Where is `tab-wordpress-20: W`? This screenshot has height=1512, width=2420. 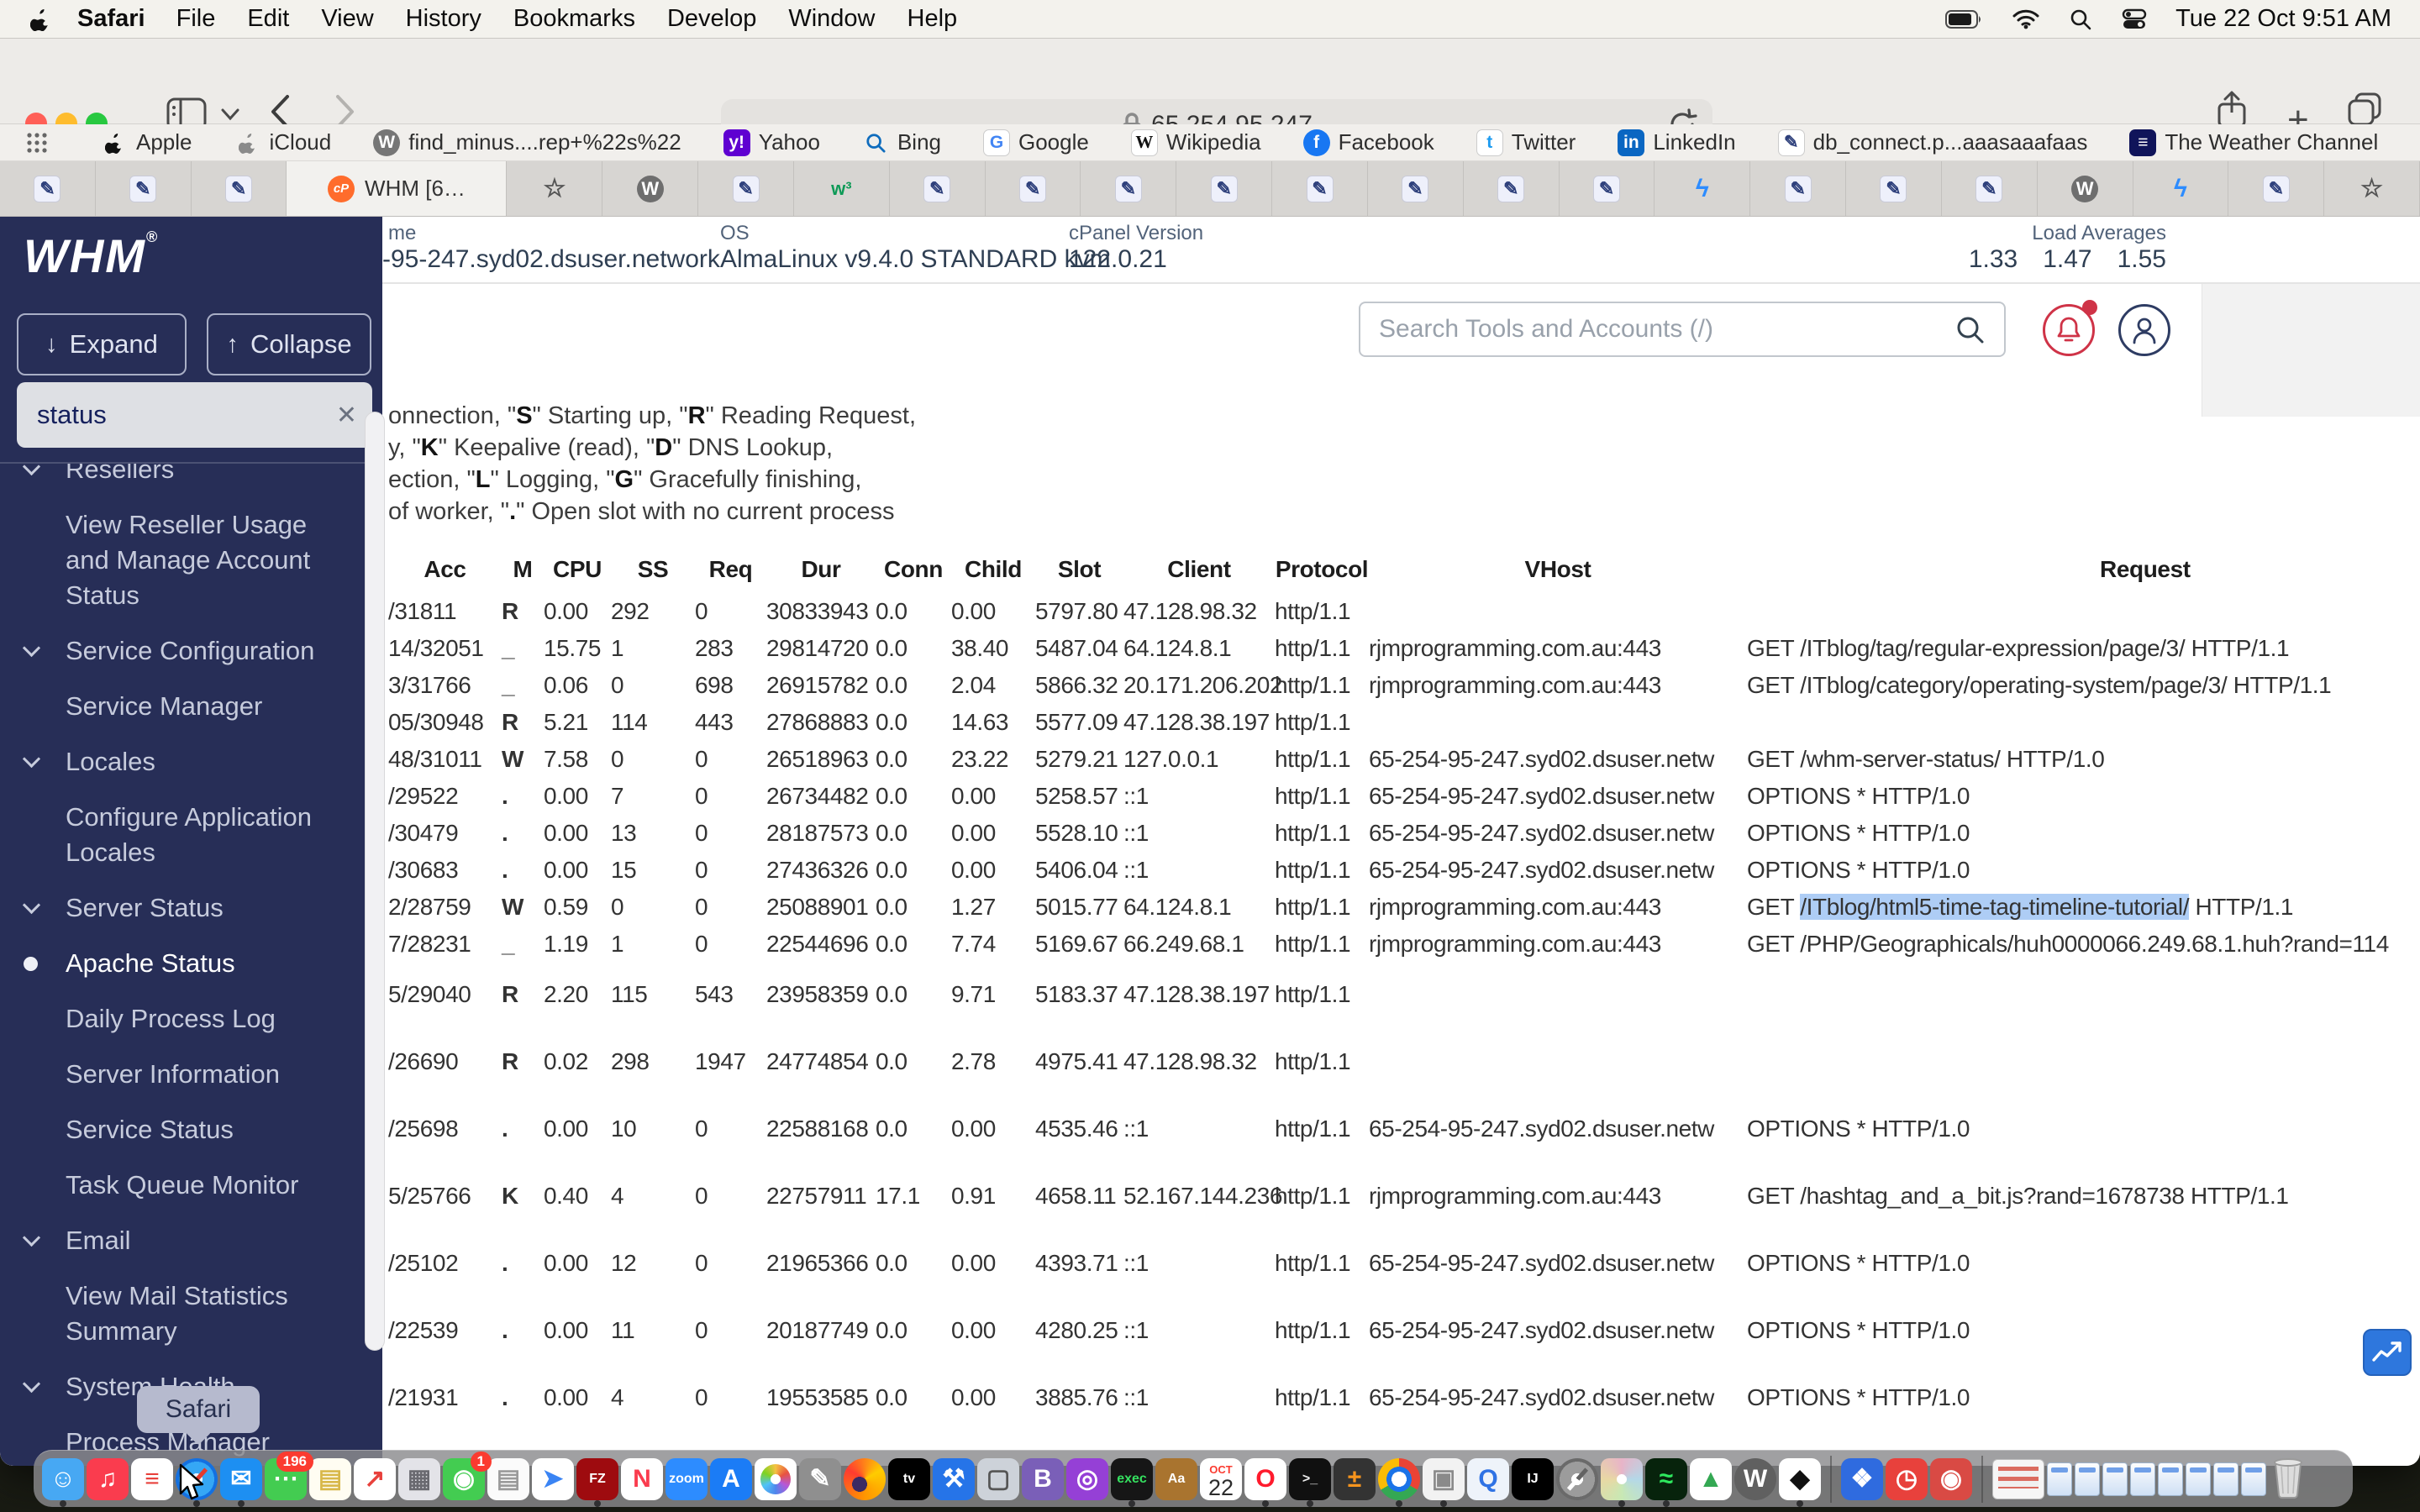 tab-wordpress-20: W is located at coordinates (2086, 188).